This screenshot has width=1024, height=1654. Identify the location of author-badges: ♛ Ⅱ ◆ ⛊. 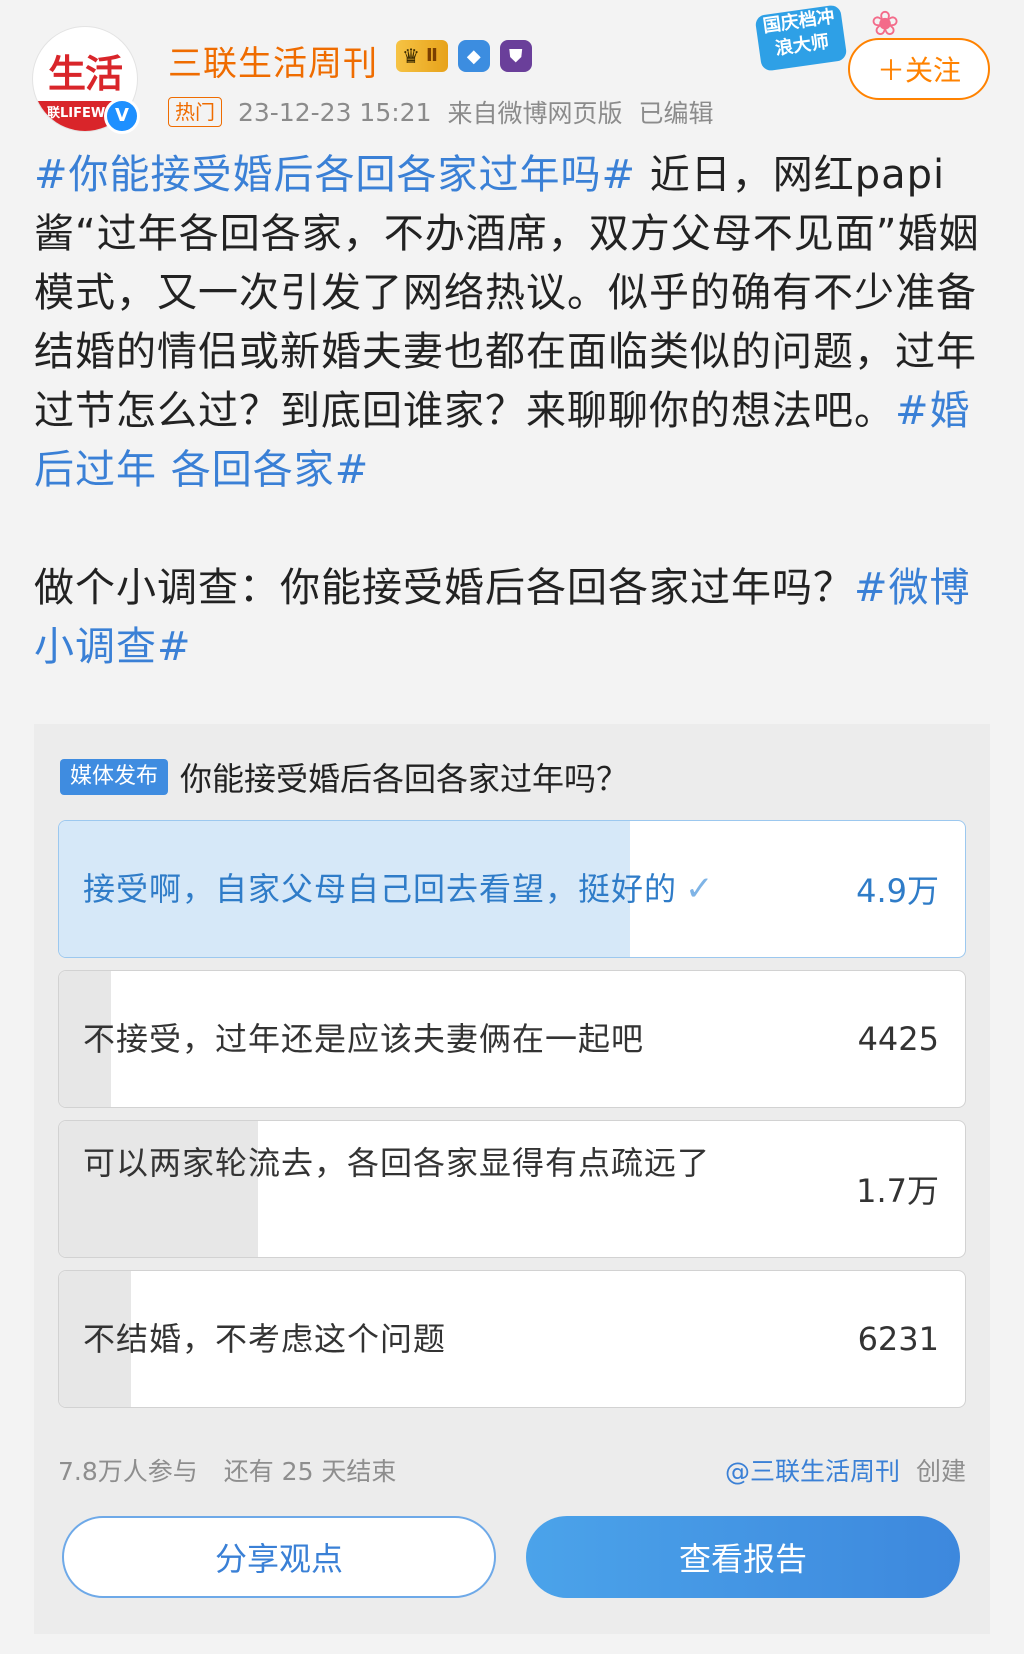
(464, 56).